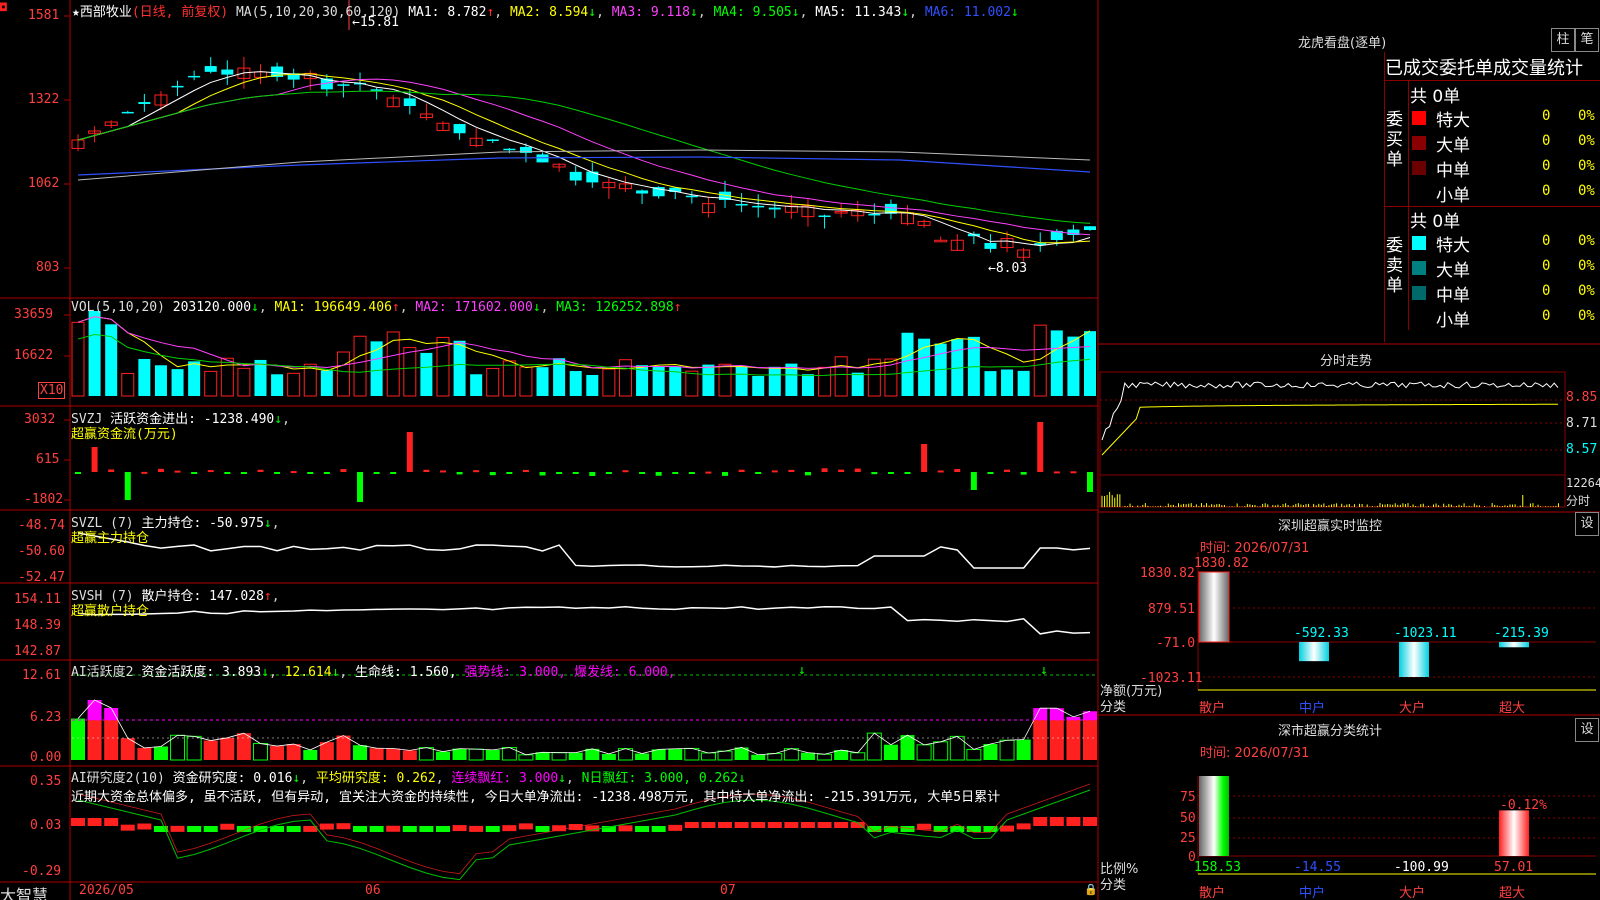 The width and height of the screenshot is (1600, 900). What do you see at coordinates (1113, 707) in the screenshot?
I see `sz-monitor-xlabel: 分类` at bounding box center [1113, 707].